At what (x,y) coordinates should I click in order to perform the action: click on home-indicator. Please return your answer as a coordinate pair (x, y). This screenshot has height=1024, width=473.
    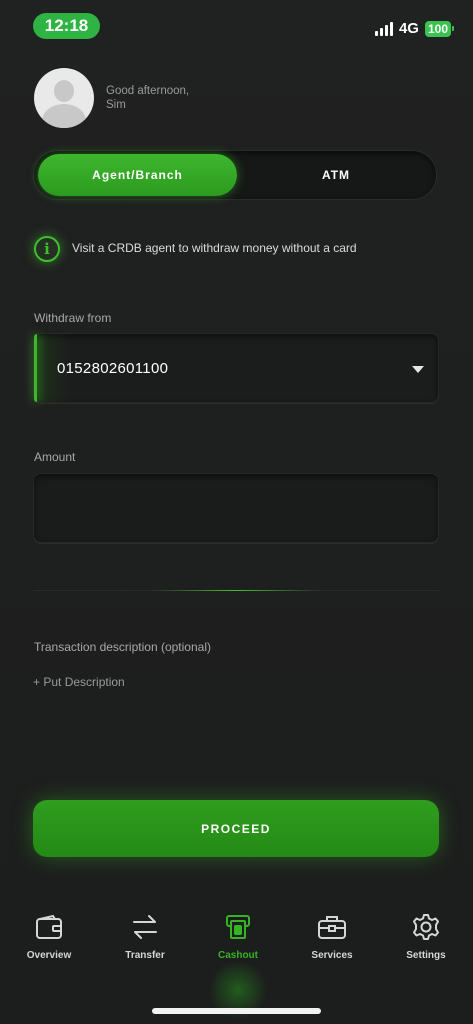
    Looking at the image, I should click on (236, 1011).